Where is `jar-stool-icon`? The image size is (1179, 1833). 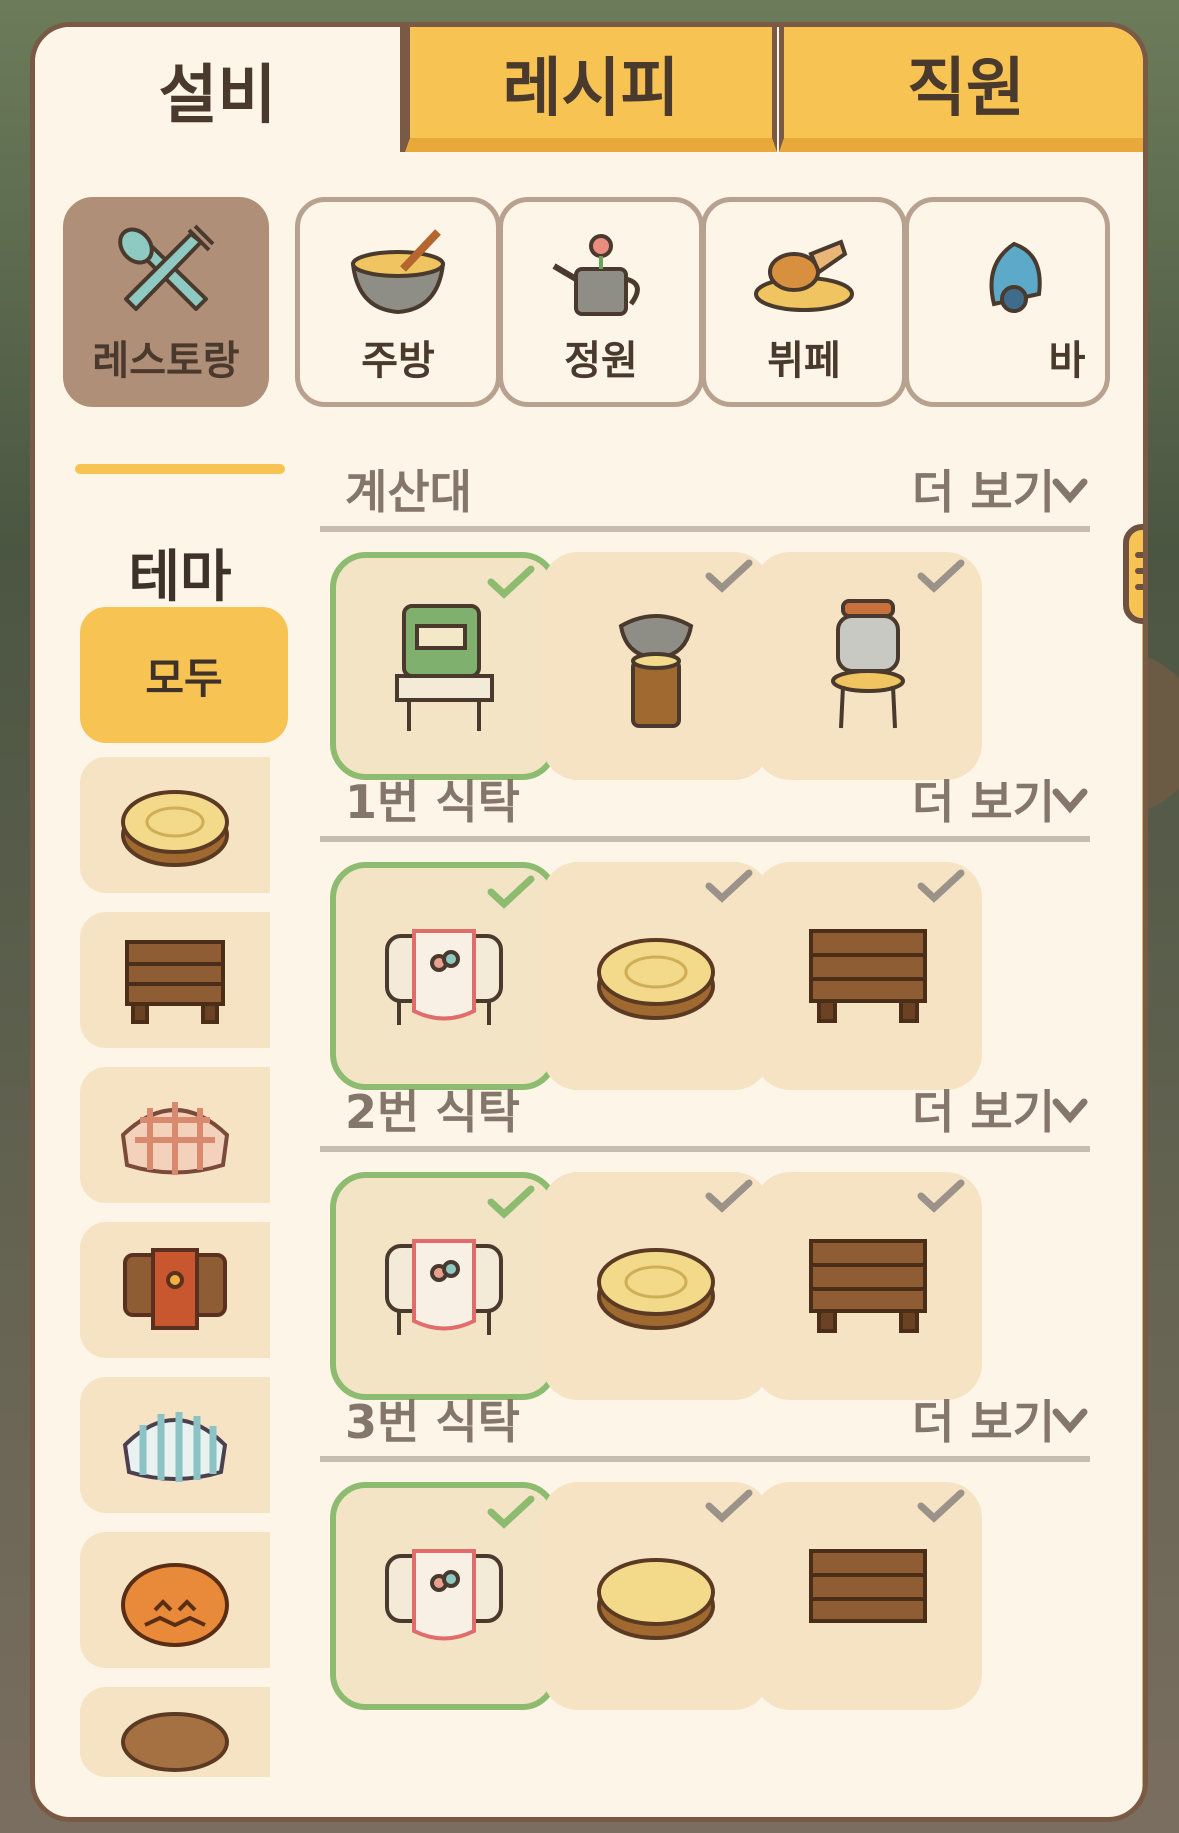 jar-stool-icon is located at coordinates (868, 664).